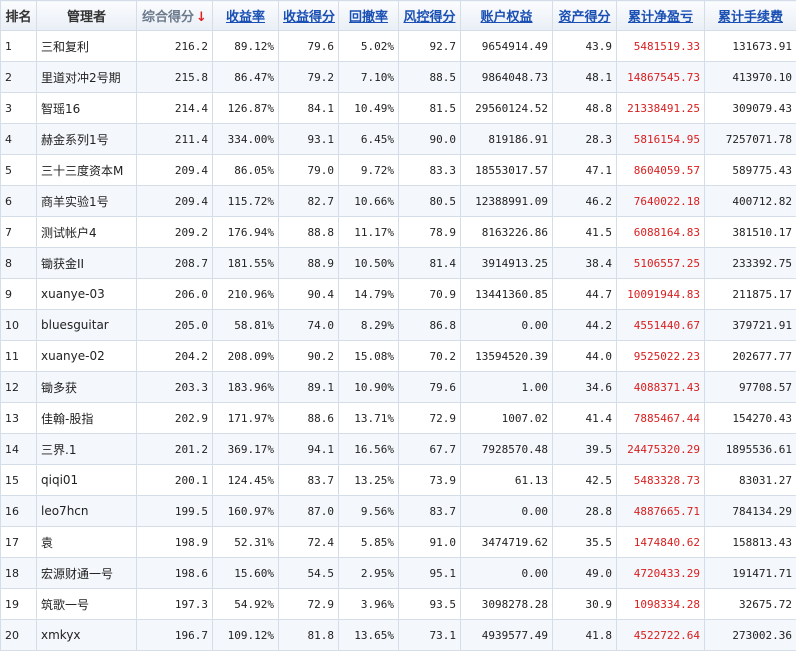  Describe the element at coordinates (584, 635) in the screenshot. I see `cell-asset-score: 41.8` at that location.